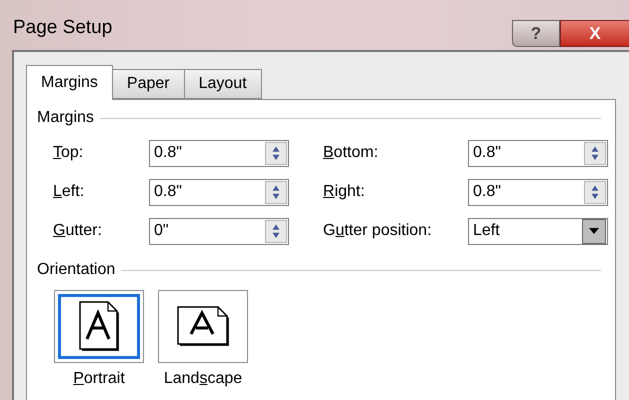 The width and height of the screenshot is (629, 400). I want to click on field-value: Left, so click(487, 231).